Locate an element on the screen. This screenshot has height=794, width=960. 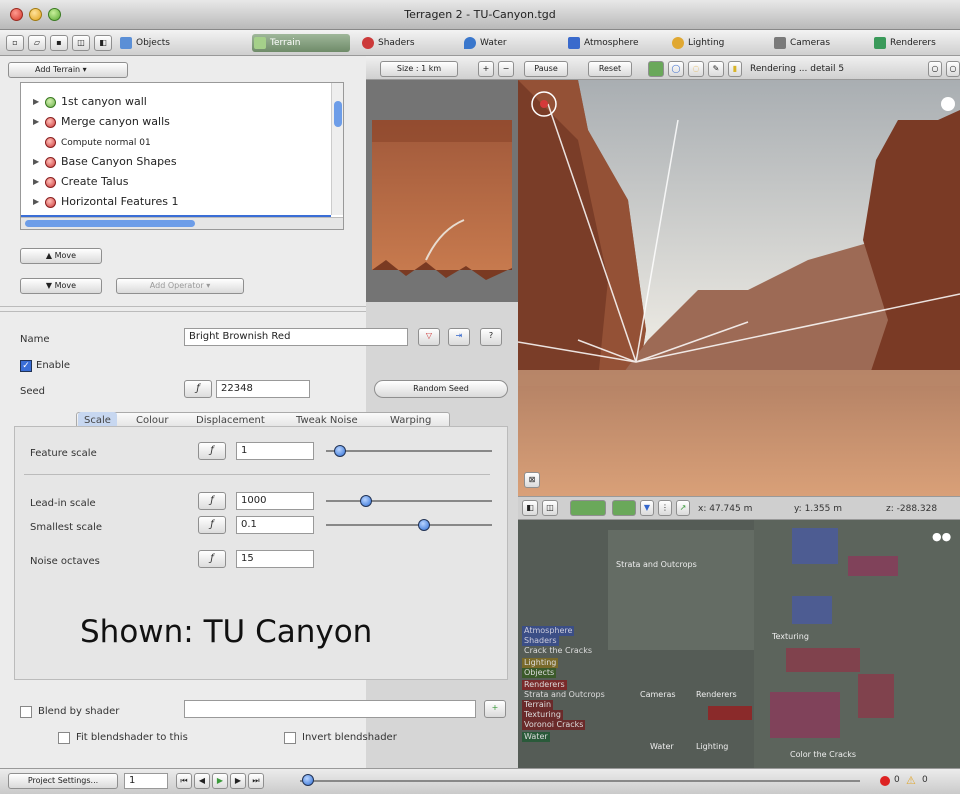
pause-button: Pause is located at coordinates (546, 69).